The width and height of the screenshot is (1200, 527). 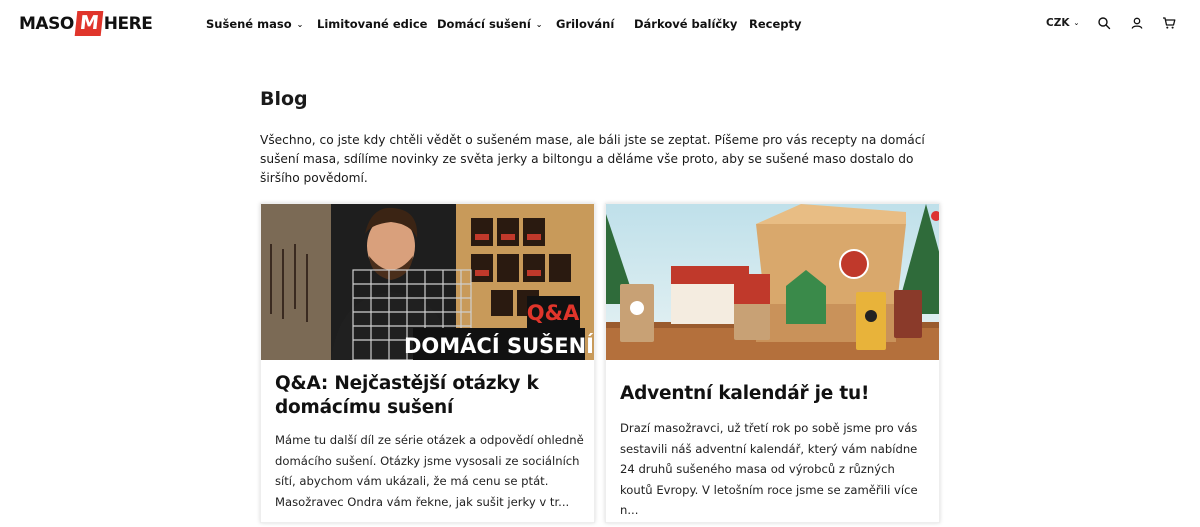 I want to click on nav-item-susene-maso: Sušené maso ⌄, so click(x=261, y=24).